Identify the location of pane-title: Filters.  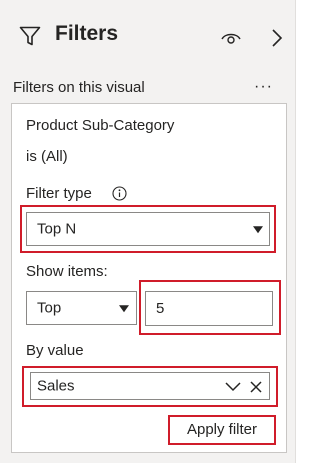
(87, 33).